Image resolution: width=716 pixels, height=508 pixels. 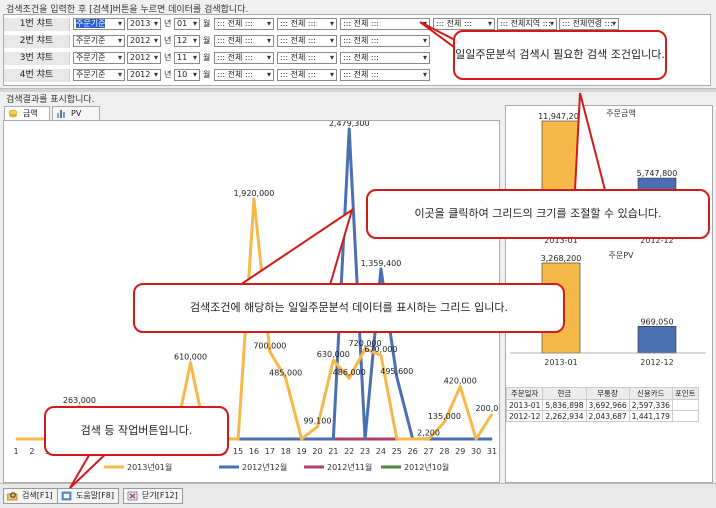 I want to click on condition-callout: 일일주문분석 검색시 필요한 검색 조건입니다., so click(x=560, y=55).